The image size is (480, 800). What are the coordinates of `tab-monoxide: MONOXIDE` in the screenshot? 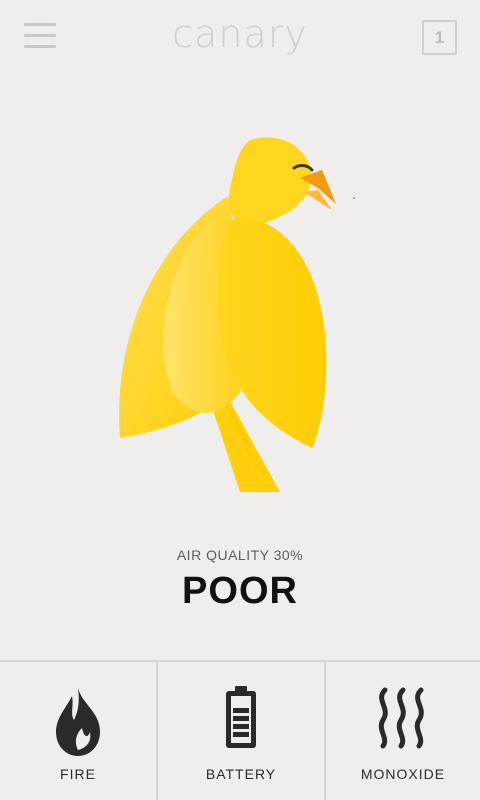 It's located at (403, 731).